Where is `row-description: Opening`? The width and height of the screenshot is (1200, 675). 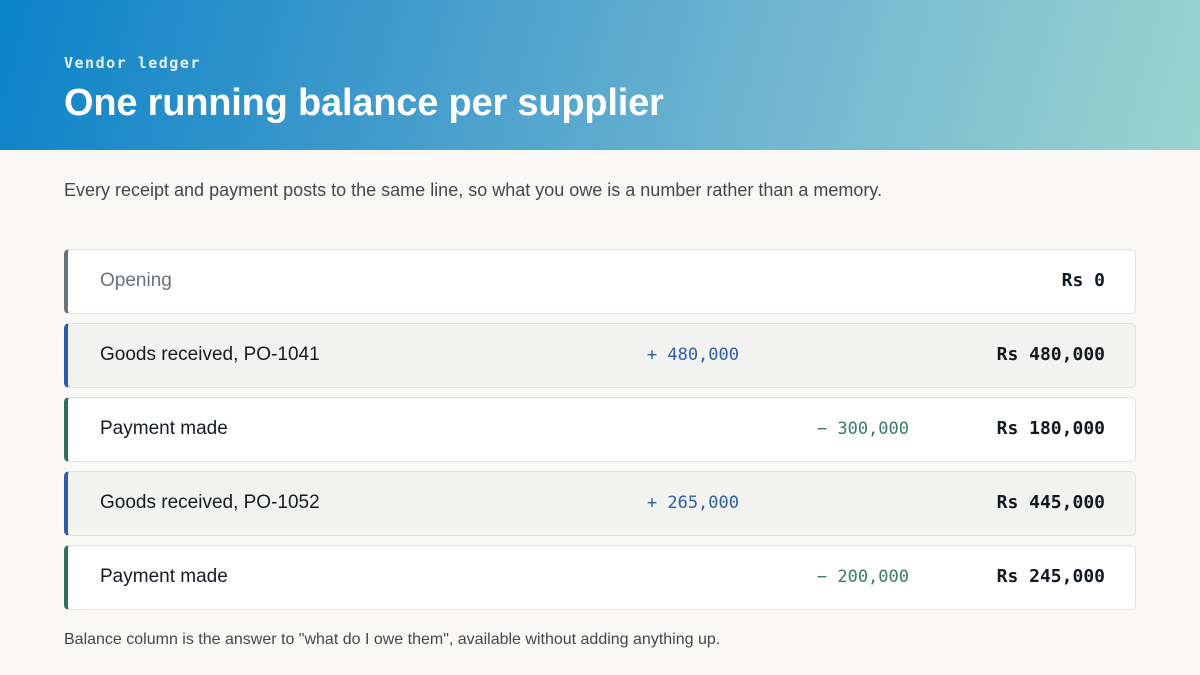 row-description: Opening is located at coordinates (136, 280).